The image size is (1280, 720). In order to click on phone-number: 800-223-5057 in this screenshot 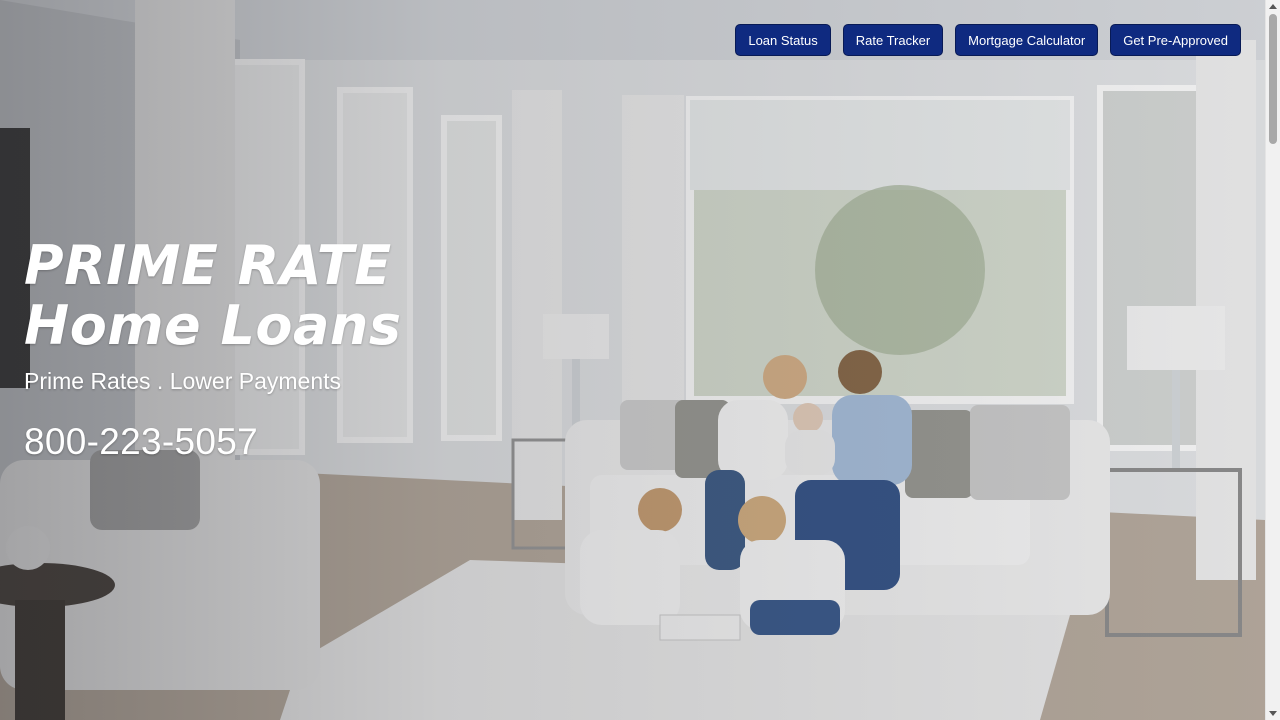, I will do `click(213, 442)`.